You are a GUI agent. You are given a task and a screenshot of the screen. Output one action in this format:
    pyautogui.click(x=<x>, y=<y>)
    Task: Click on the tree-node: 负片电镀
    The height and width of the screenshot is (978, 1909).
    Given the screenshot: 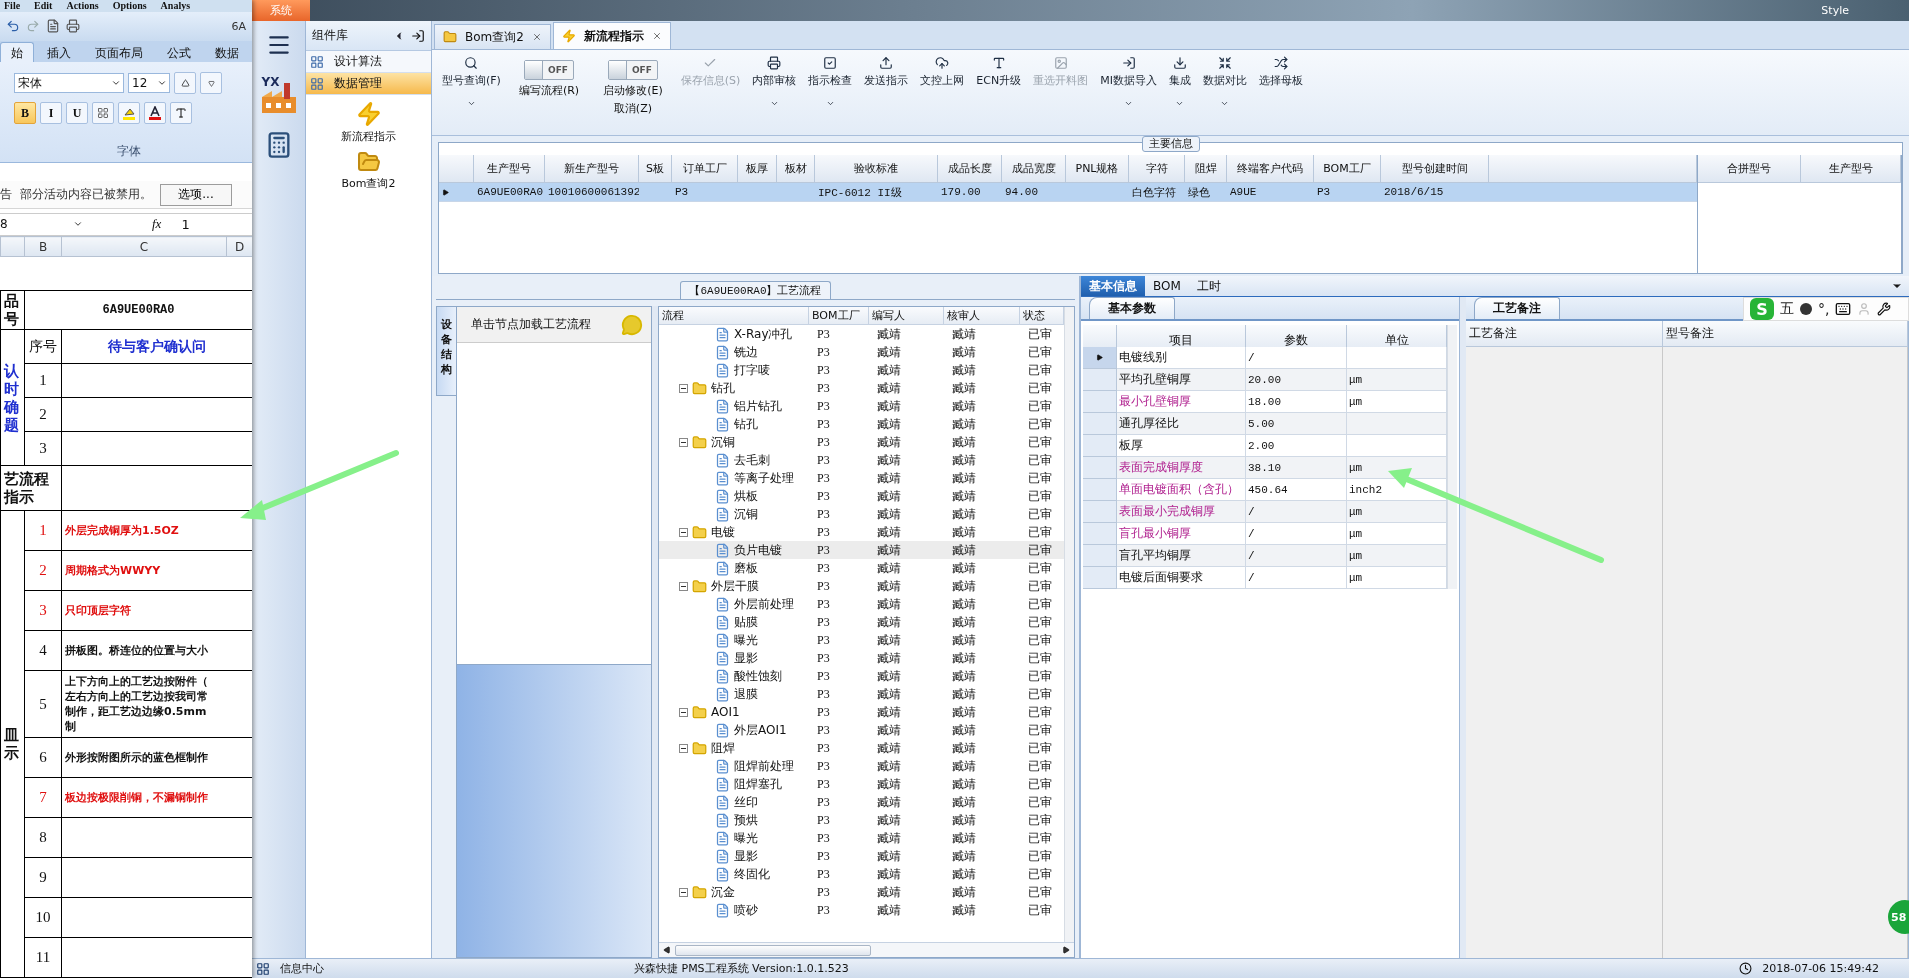 What is the action you would take?
    pyautogui.click(x=734, y=550)
    